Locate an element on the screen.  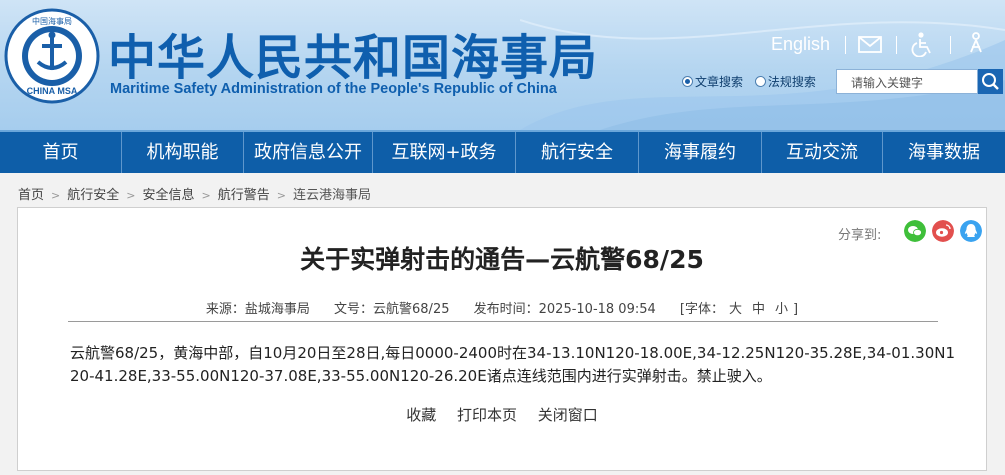
nav-item-compliance: 海事履约 is located at coordinates (700, 152).